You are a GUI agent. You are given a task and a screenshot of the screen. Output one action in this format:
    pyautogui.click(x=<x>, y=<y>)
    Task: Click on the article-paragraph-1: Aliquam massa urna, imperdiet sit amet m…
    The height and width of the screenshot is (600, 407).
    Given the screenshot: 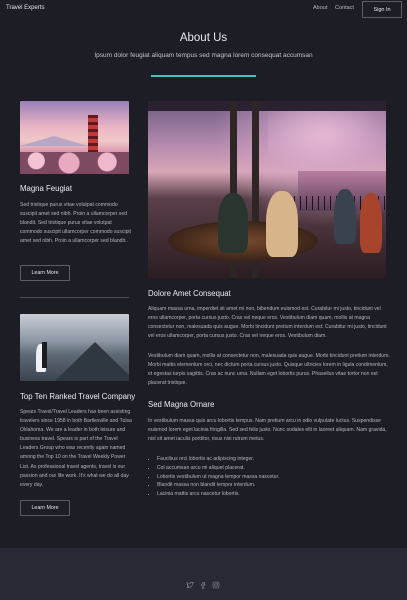 What is the action you would take?
    pyautogui.click(x=267, y=323)
    